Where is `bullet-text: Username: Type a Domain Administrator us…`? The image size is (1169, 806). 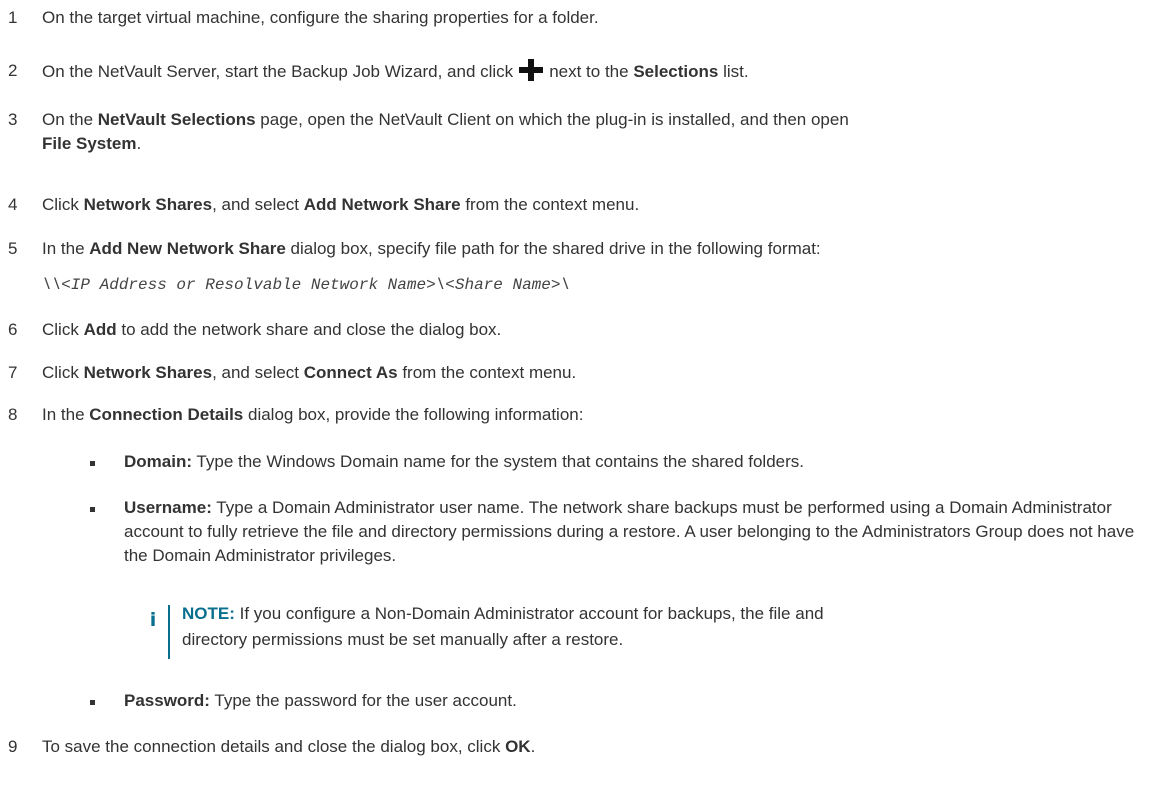 bullet-text: Username: Type a Domain Administrator us… is located at coordinates (629, 531).